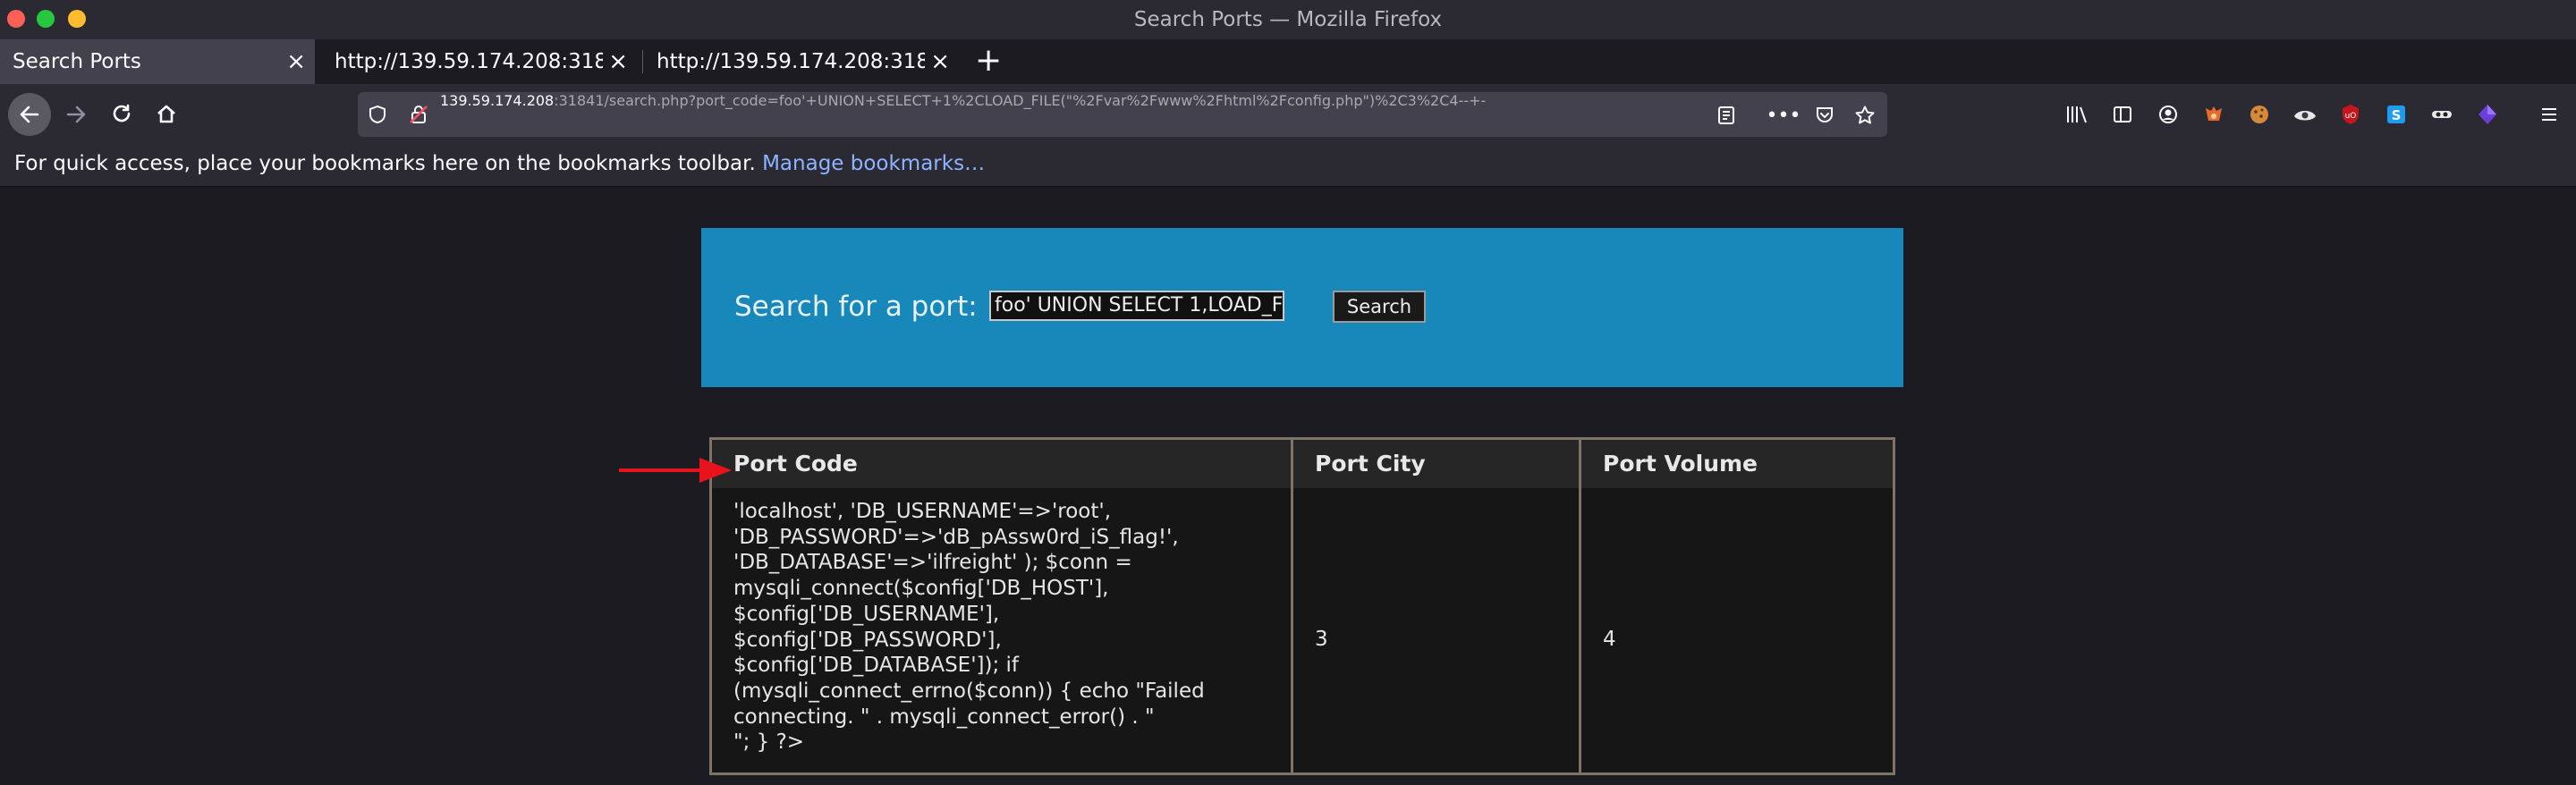 The height and width of the screenshot is (785, 2576). Describe the element at coordinates (1784, 116) in the screenshot. I see `more-actions-icon: •••` at that location.